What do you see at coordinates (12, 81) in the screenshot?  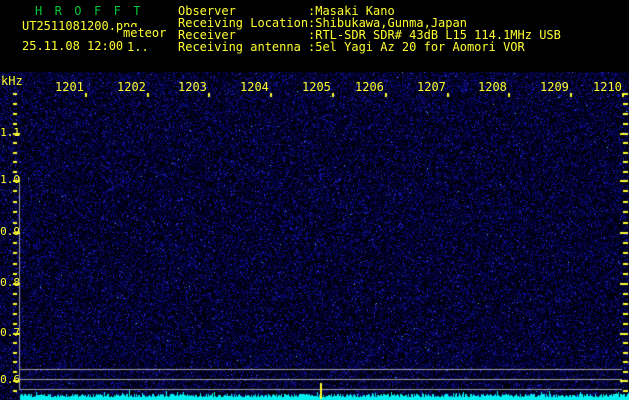 I see `y-axis-unit-label: kHz` at bounding box center [12, 81].